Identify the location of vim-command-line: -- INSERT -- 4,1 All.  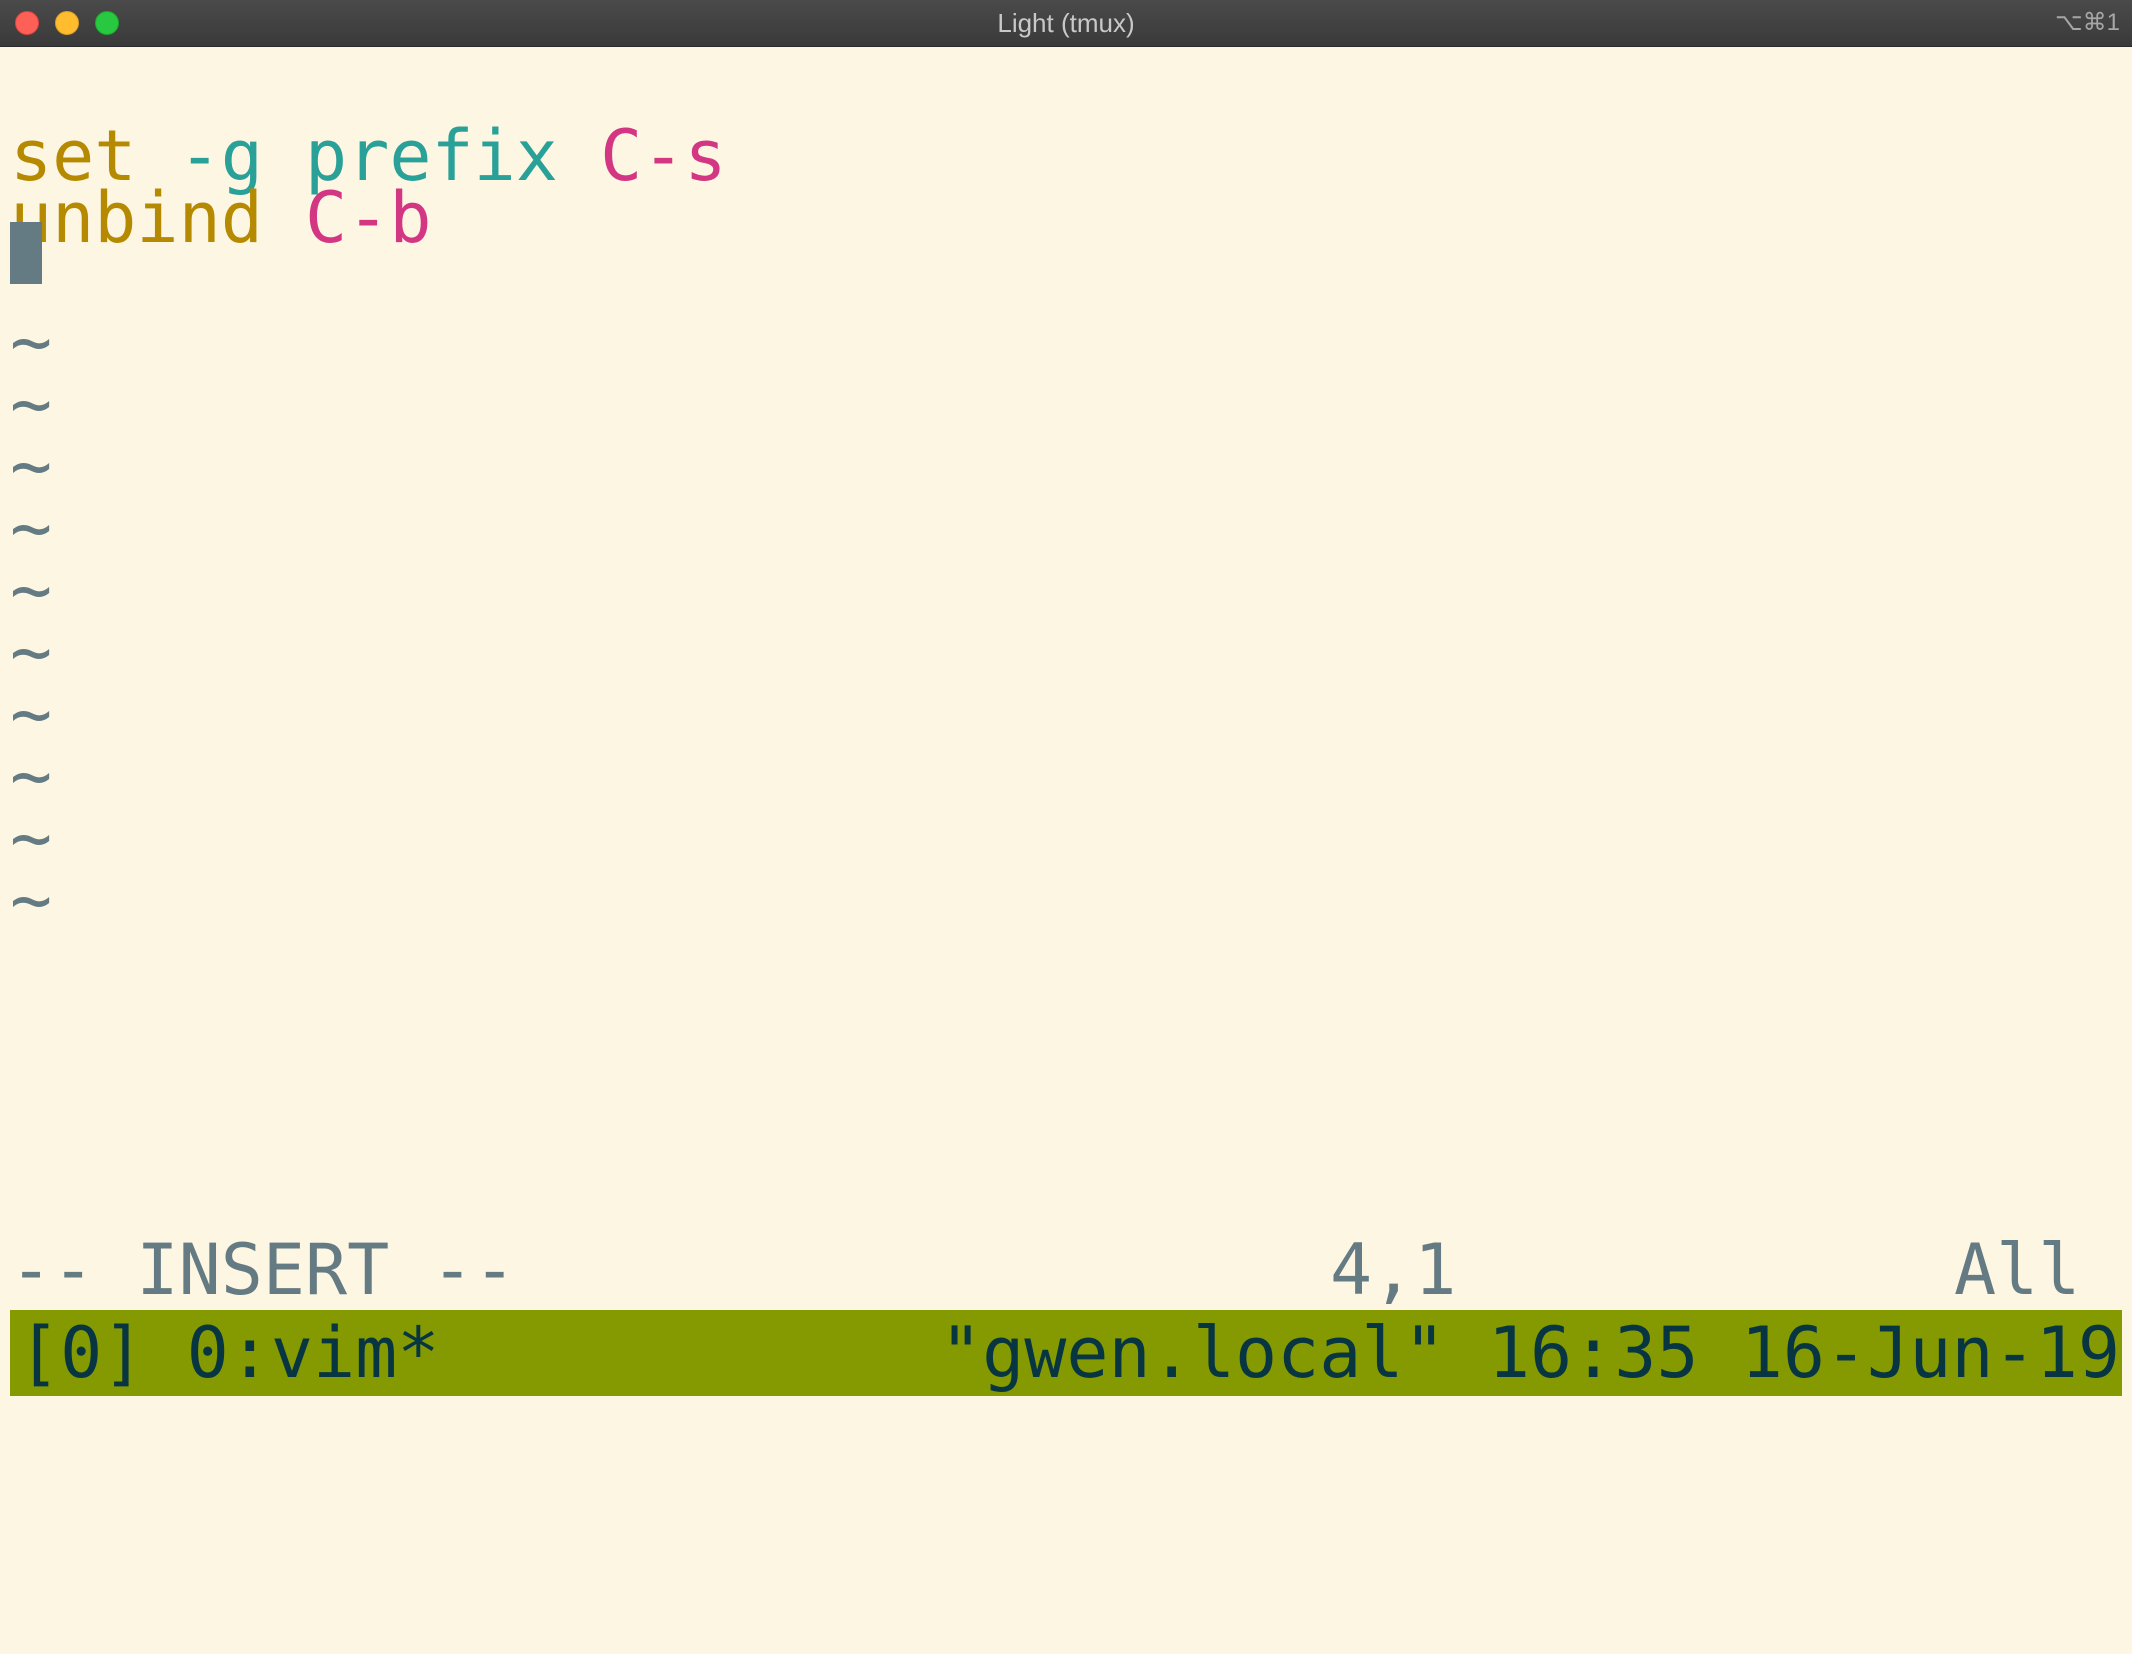
(1067, 1270).